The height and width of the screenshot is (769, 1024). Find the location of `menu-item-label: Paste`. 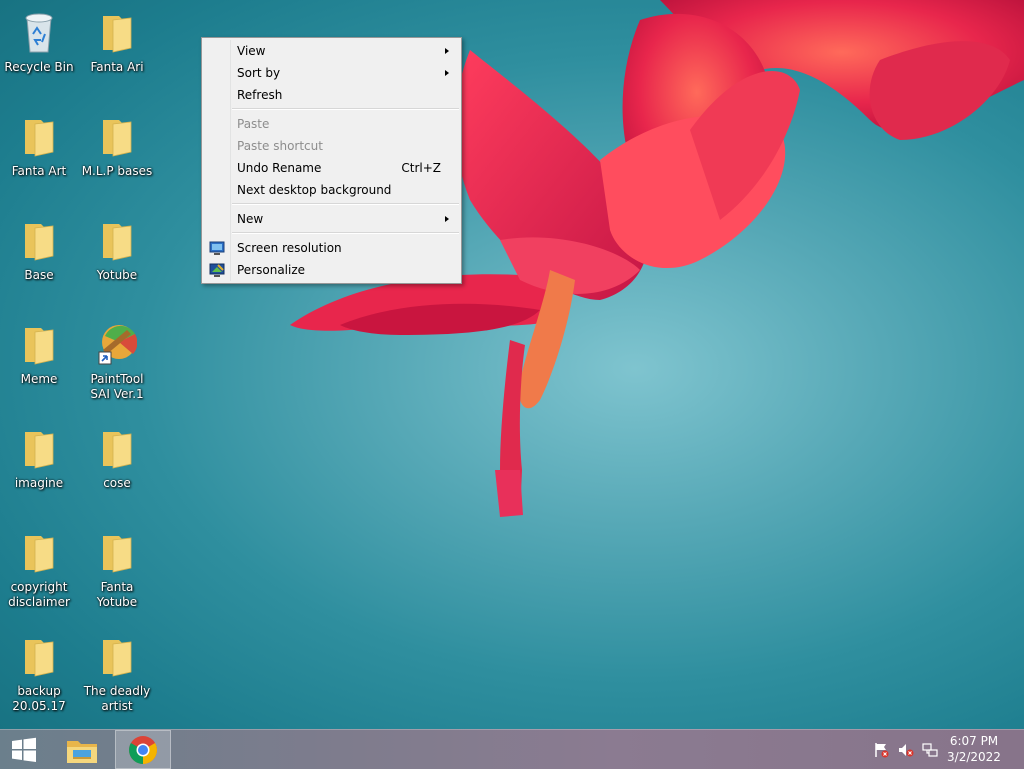

menu-item-label: Paste is located at coordinates (253, 124).